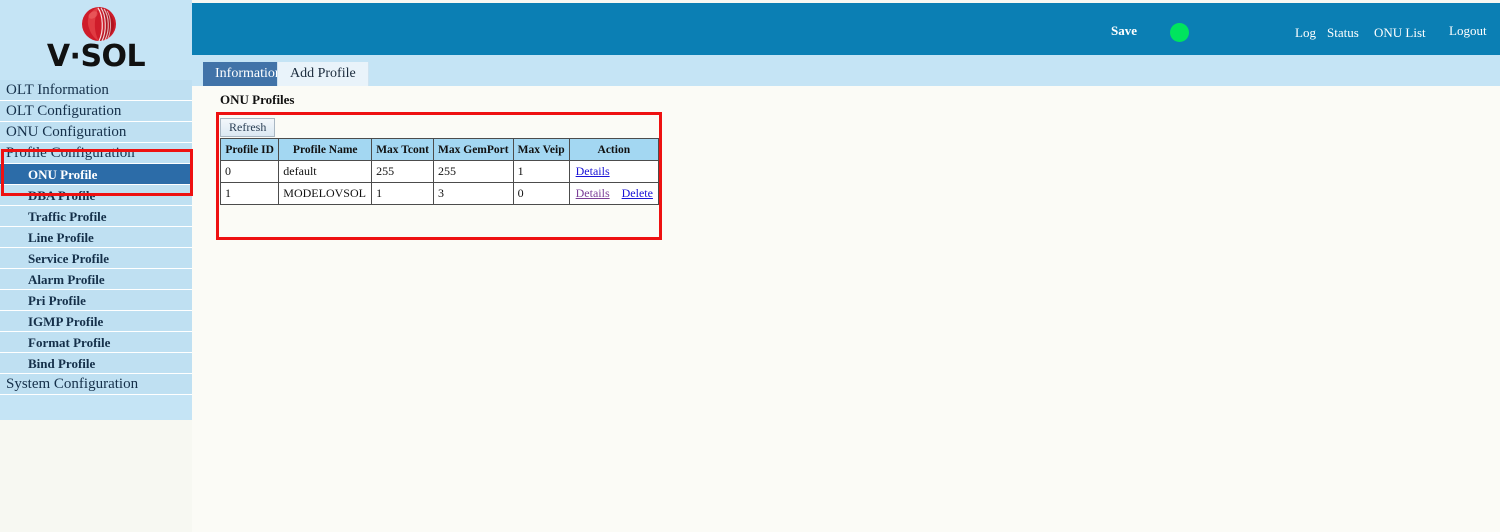 Image resolution: width=1500 pixels, height=532 pixels. What do you see at coordinates (96, 363) in the screenshot?
I see `sidebar-item-bind-profile: Bind Profile` at bounding box center [96, 363].